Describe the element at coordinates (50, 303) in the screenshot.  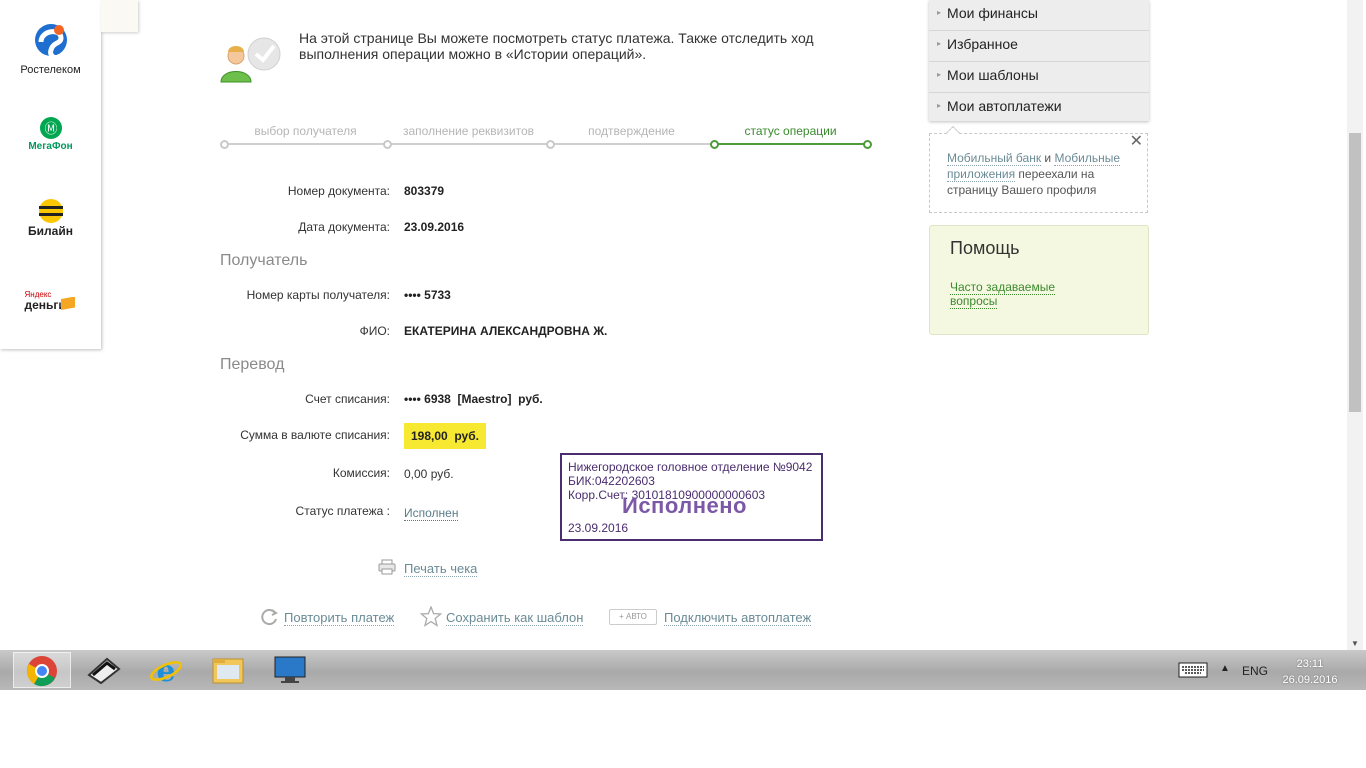
I see `partner-yandex-money: Яндекс деньги` at that location.